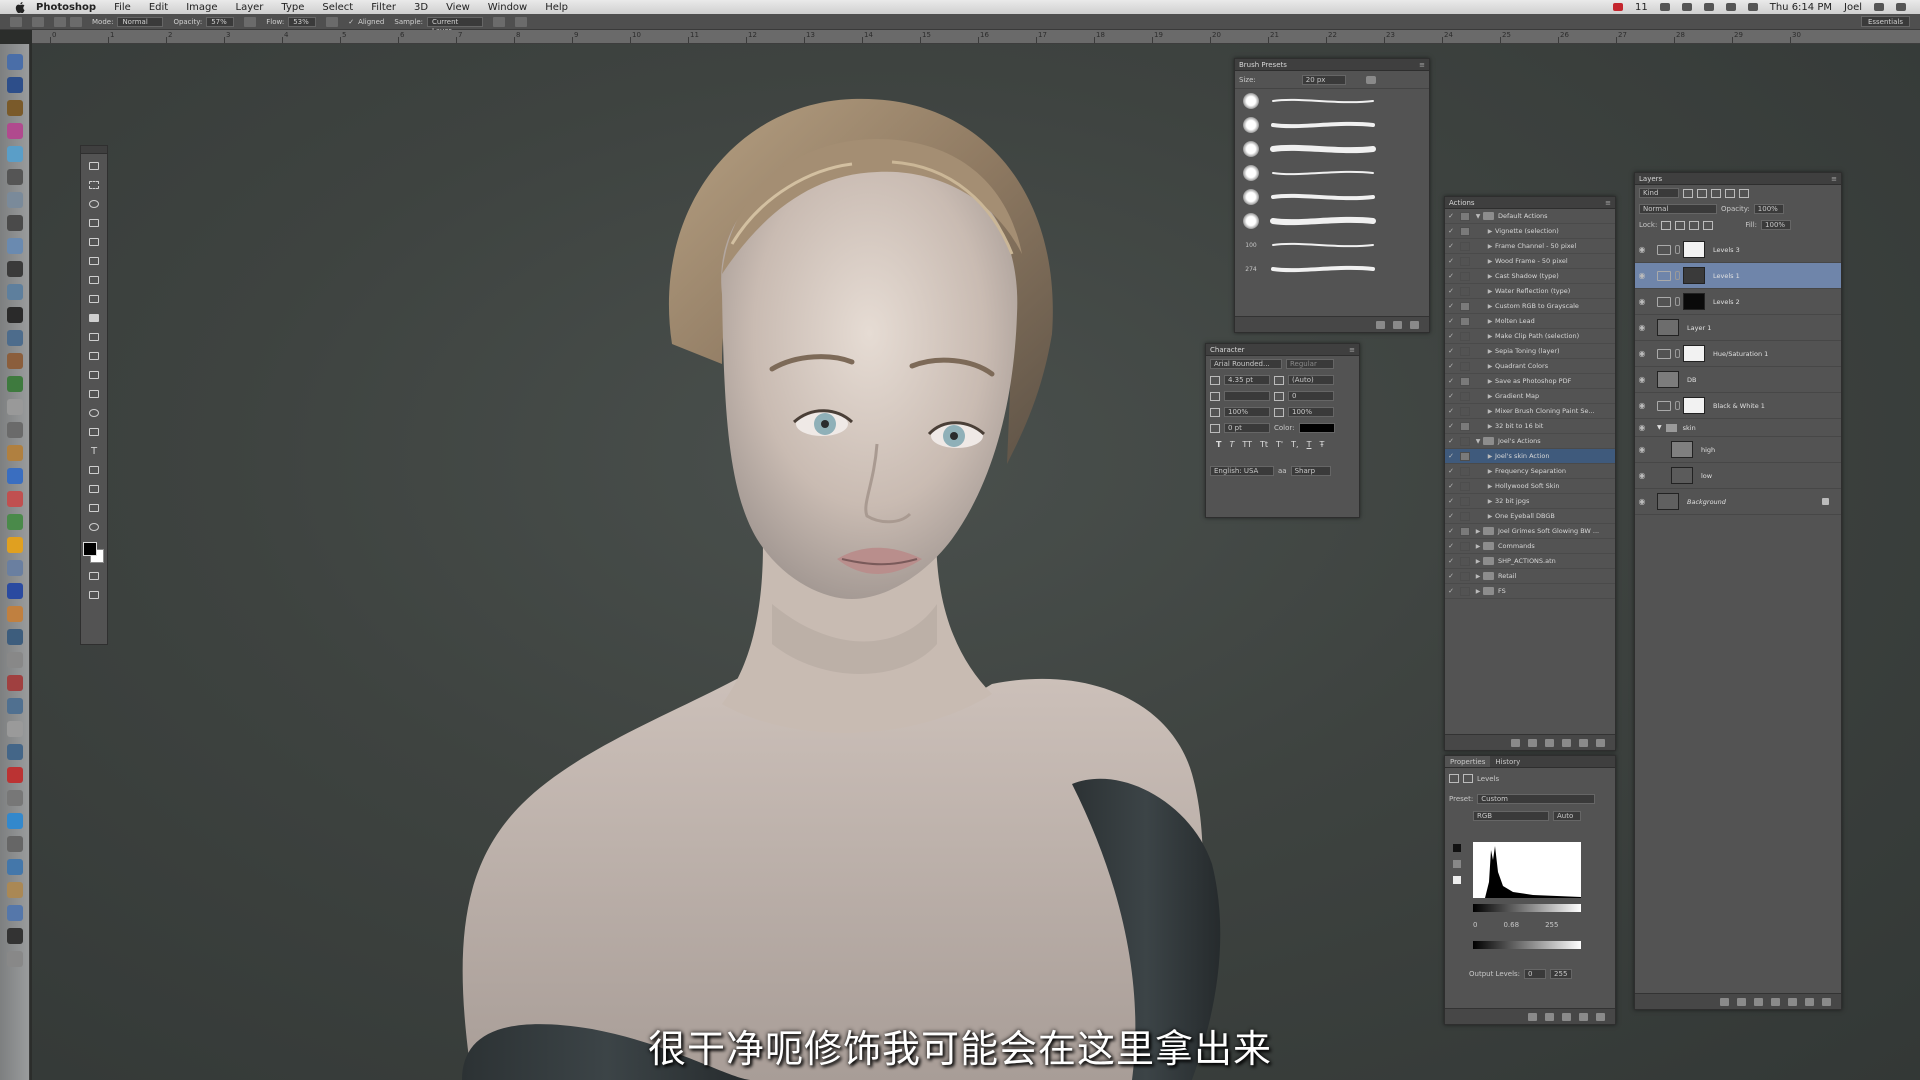  What do you see at coordinates (1530, 501) in the screenshot?
I see `action-row: ✓ ▶ 32 bit jpgs` at bounding box center [1530, 501].